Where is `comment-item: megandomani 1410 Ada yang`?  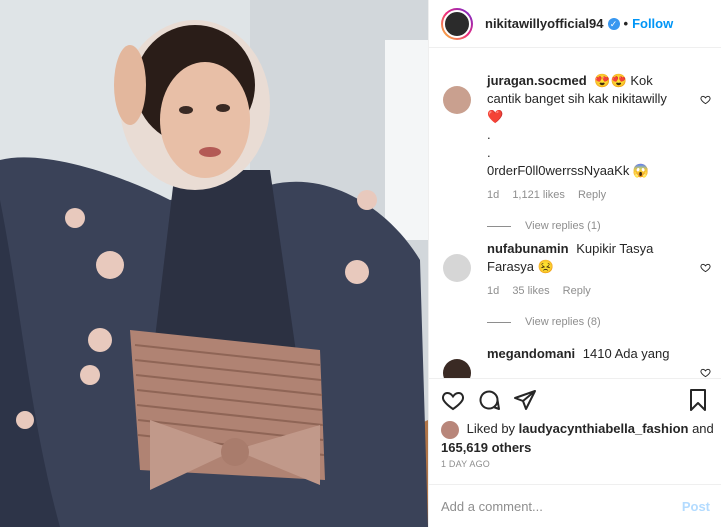 comment-item: megandomani 1410 Ada yang is located at coordinates (576, 361).